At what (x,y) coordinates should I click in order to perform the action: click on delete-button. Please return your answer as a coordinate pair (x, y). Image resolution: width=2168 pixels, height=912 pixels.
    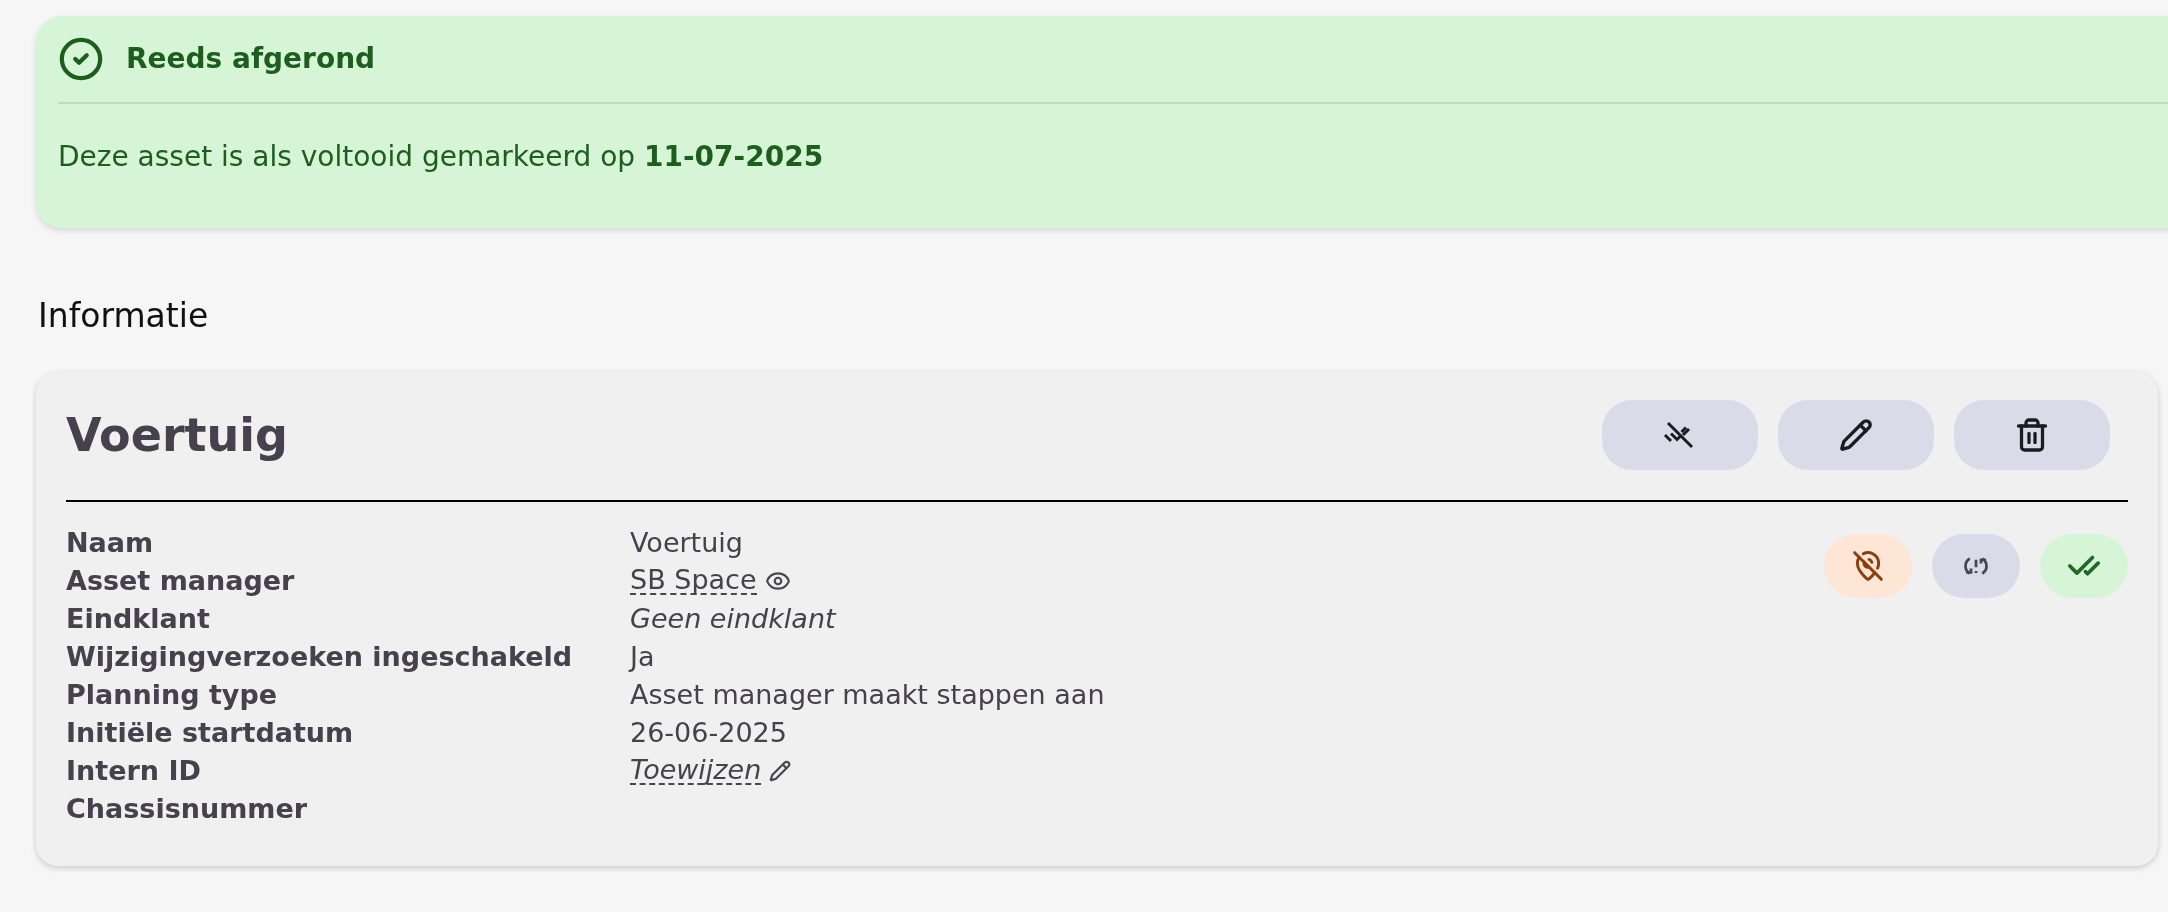
    Looking at the image, I should click on (2032, 435).